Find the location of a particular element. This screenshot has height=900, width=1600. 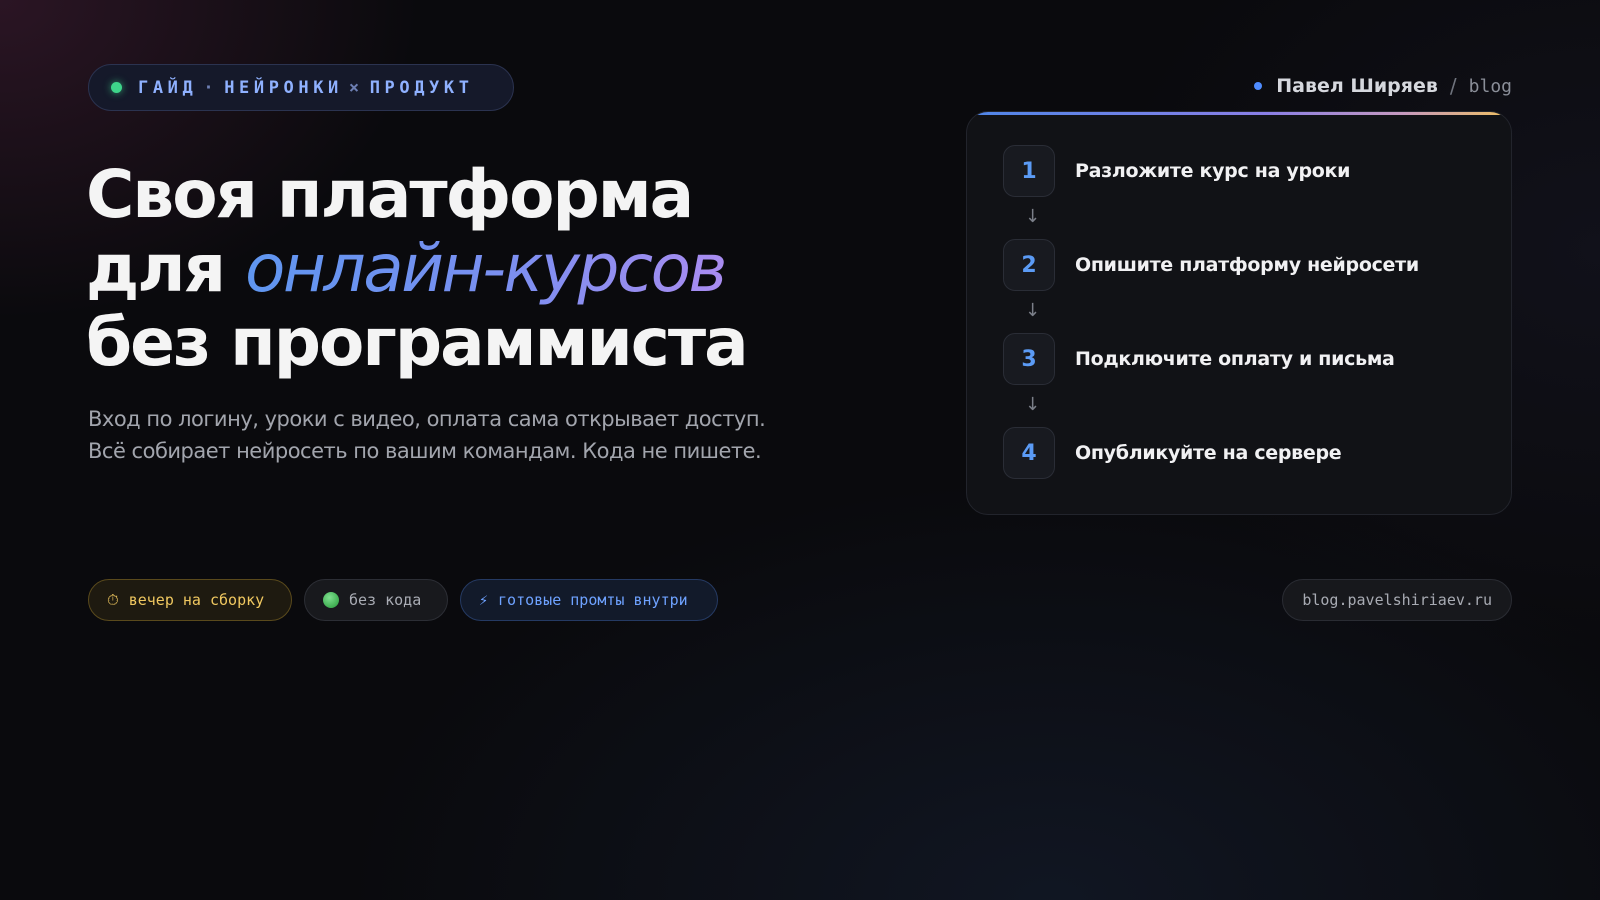

pill-ready-prompts: ⚡ готовые промты внутри is located at coordinates (589, 600).